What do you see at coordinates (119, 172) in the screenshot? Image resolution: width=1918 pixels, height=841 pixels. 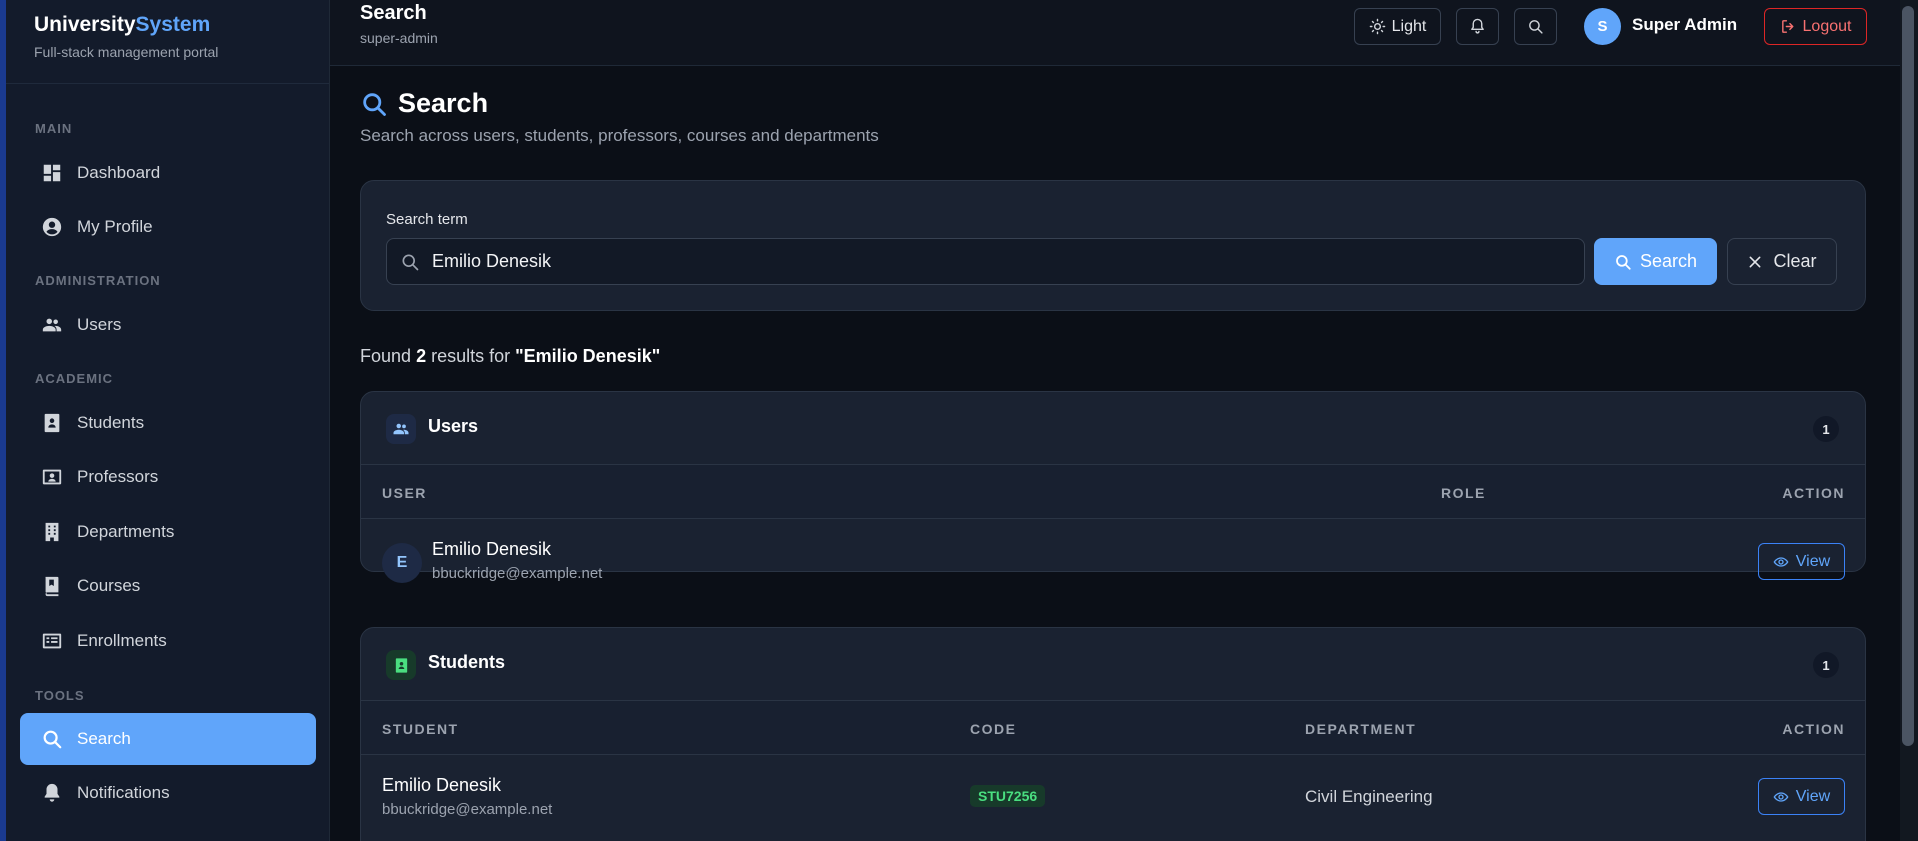 I see `sidebar-item-label: Dashboard` at bounding box center [119, 172].